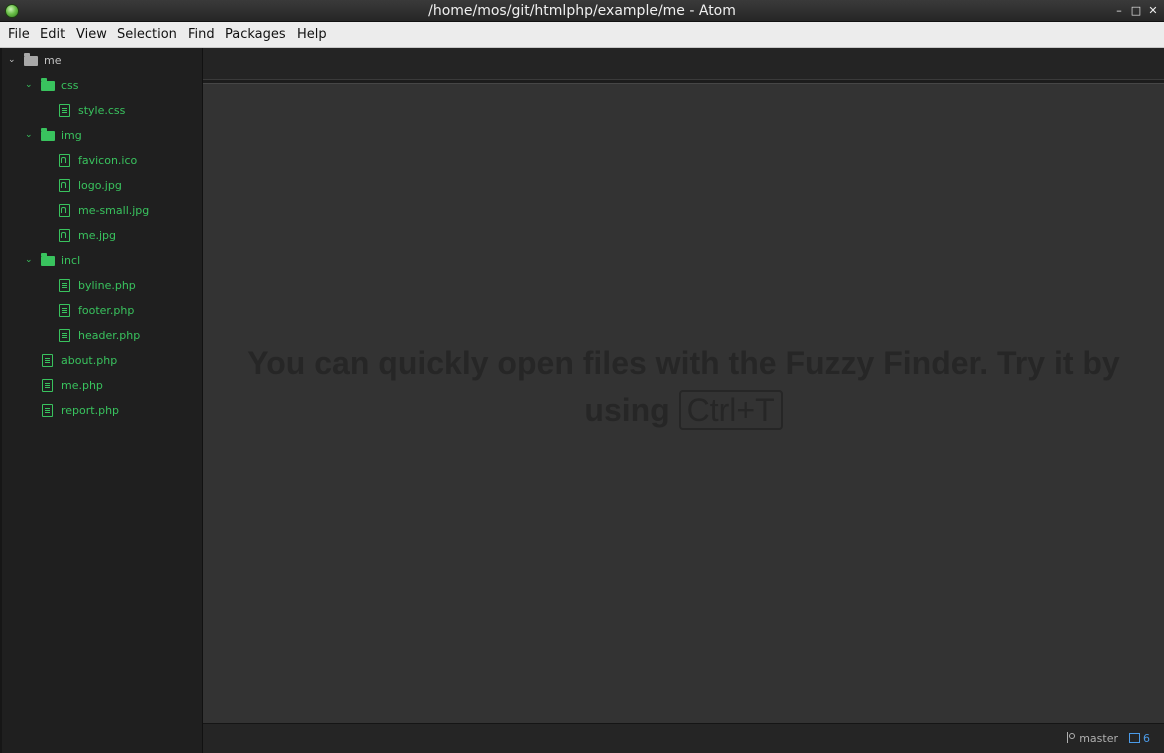 The height and width of the screenshot is (753, 1164). What do you see at coordinates (107, 285) in the screenshot?
I see `tree-item-label: byline.php` at bounding box center [107, 285].